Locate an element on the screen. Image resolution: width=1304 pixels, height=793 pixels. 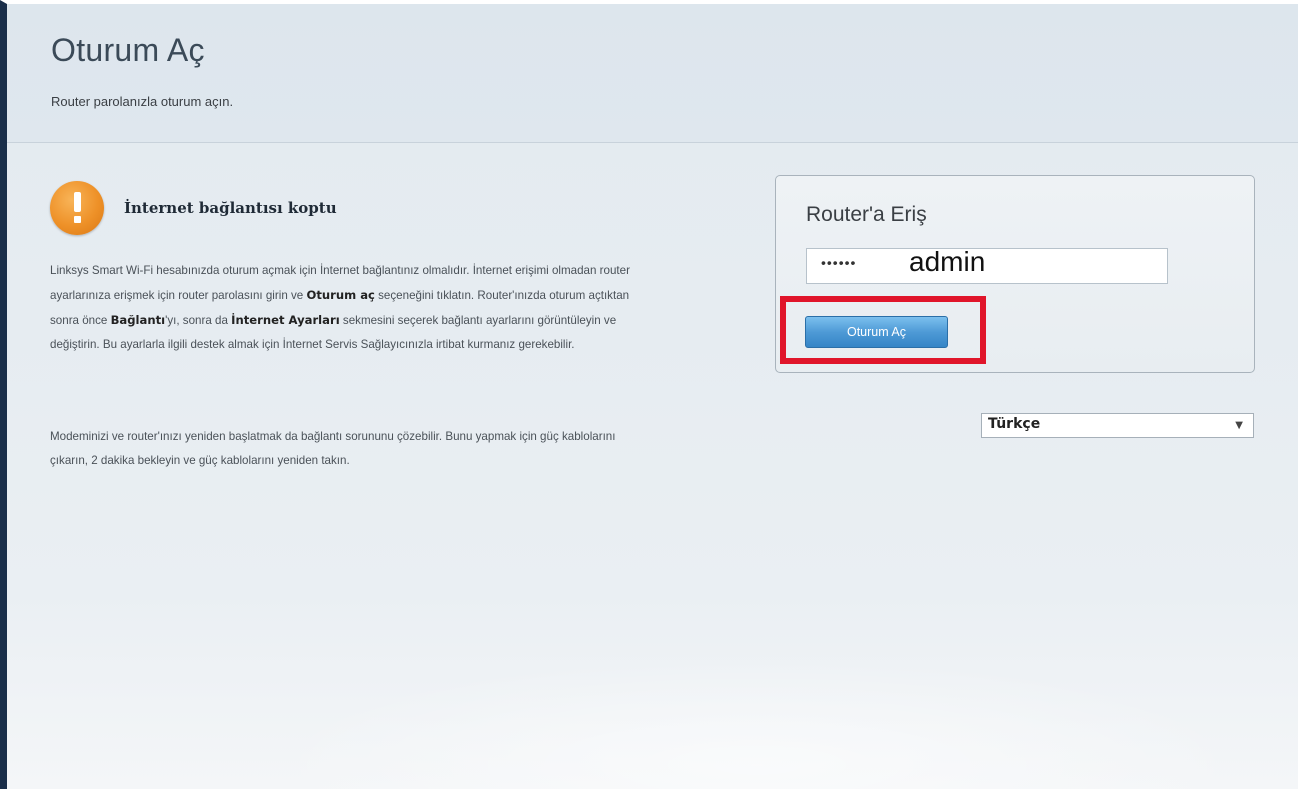
exclamation-bar is located at coordinates (77, 202).